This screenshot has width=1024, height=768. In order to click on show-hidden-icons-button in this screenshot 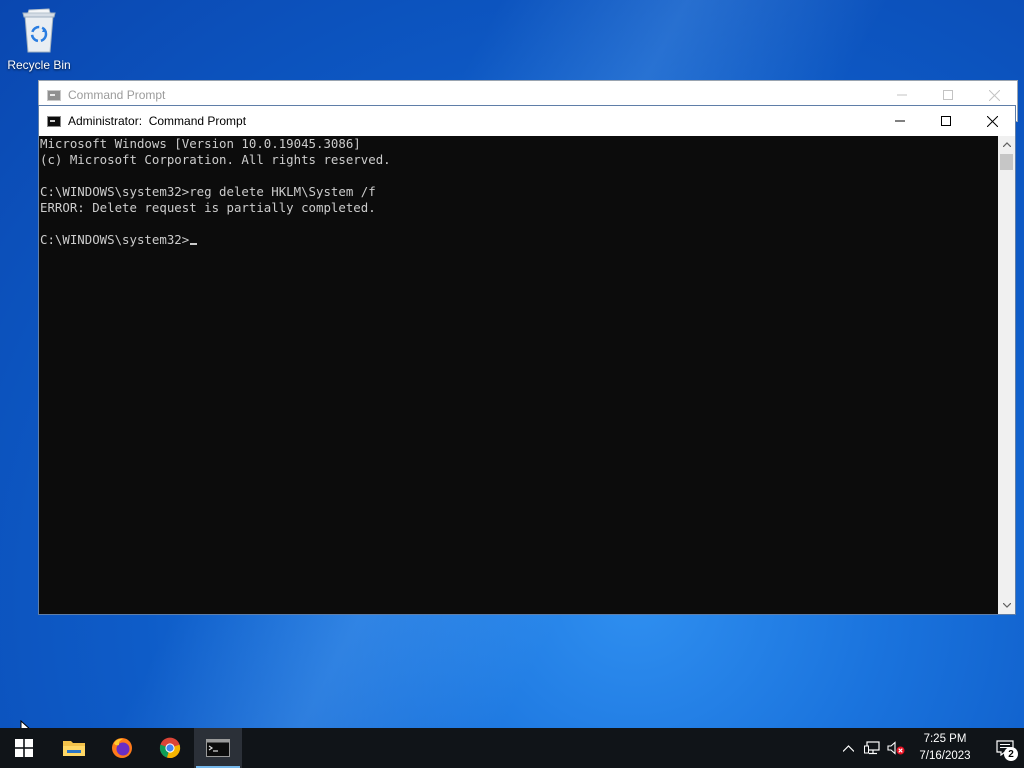, I will do `click(848, 748)`.